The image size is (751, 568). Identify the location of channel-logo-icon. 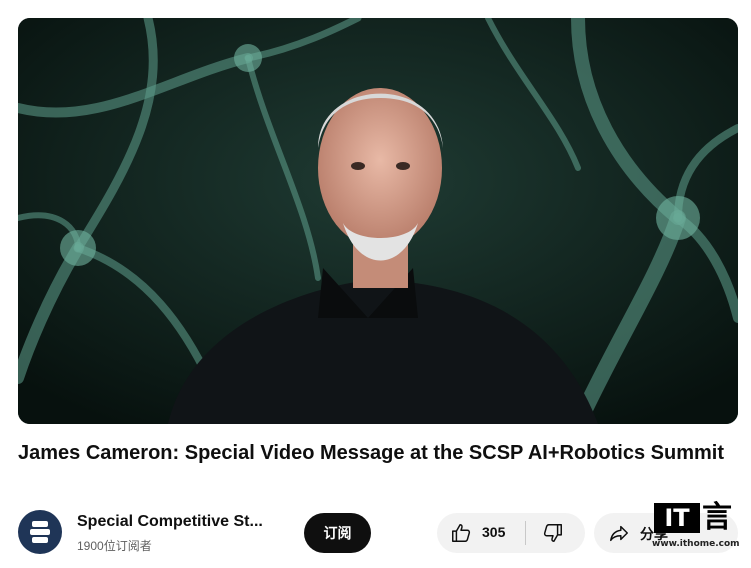
(40, 532).